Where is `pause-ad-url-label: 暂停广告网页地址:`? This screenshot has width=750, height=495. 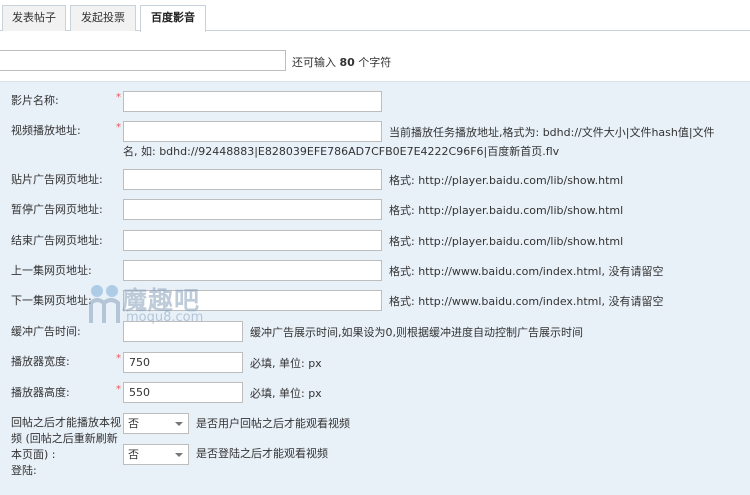
pause-ad-url-label: 暂停广告网页地址: is located at coordinates (57, 209).